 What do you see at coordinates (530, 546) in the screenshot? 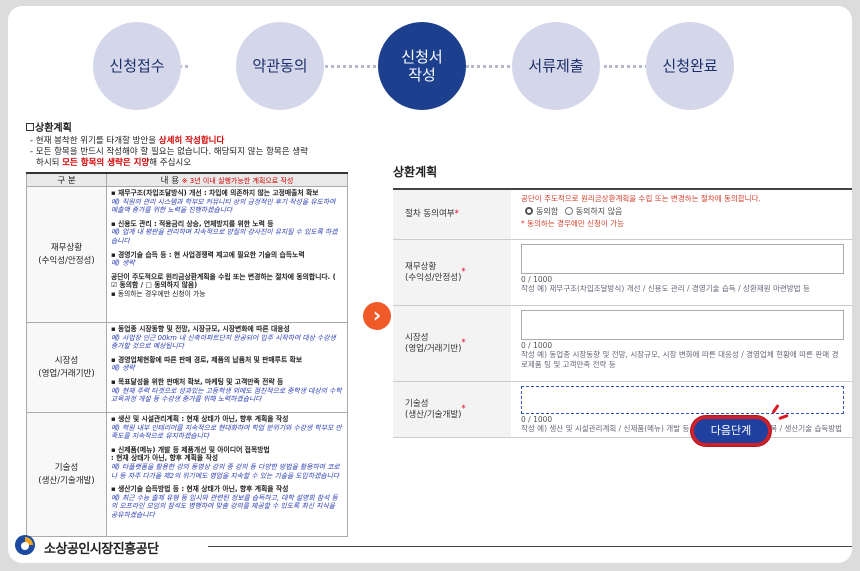
I see `footer-divider` at bounding box center [530, 546].